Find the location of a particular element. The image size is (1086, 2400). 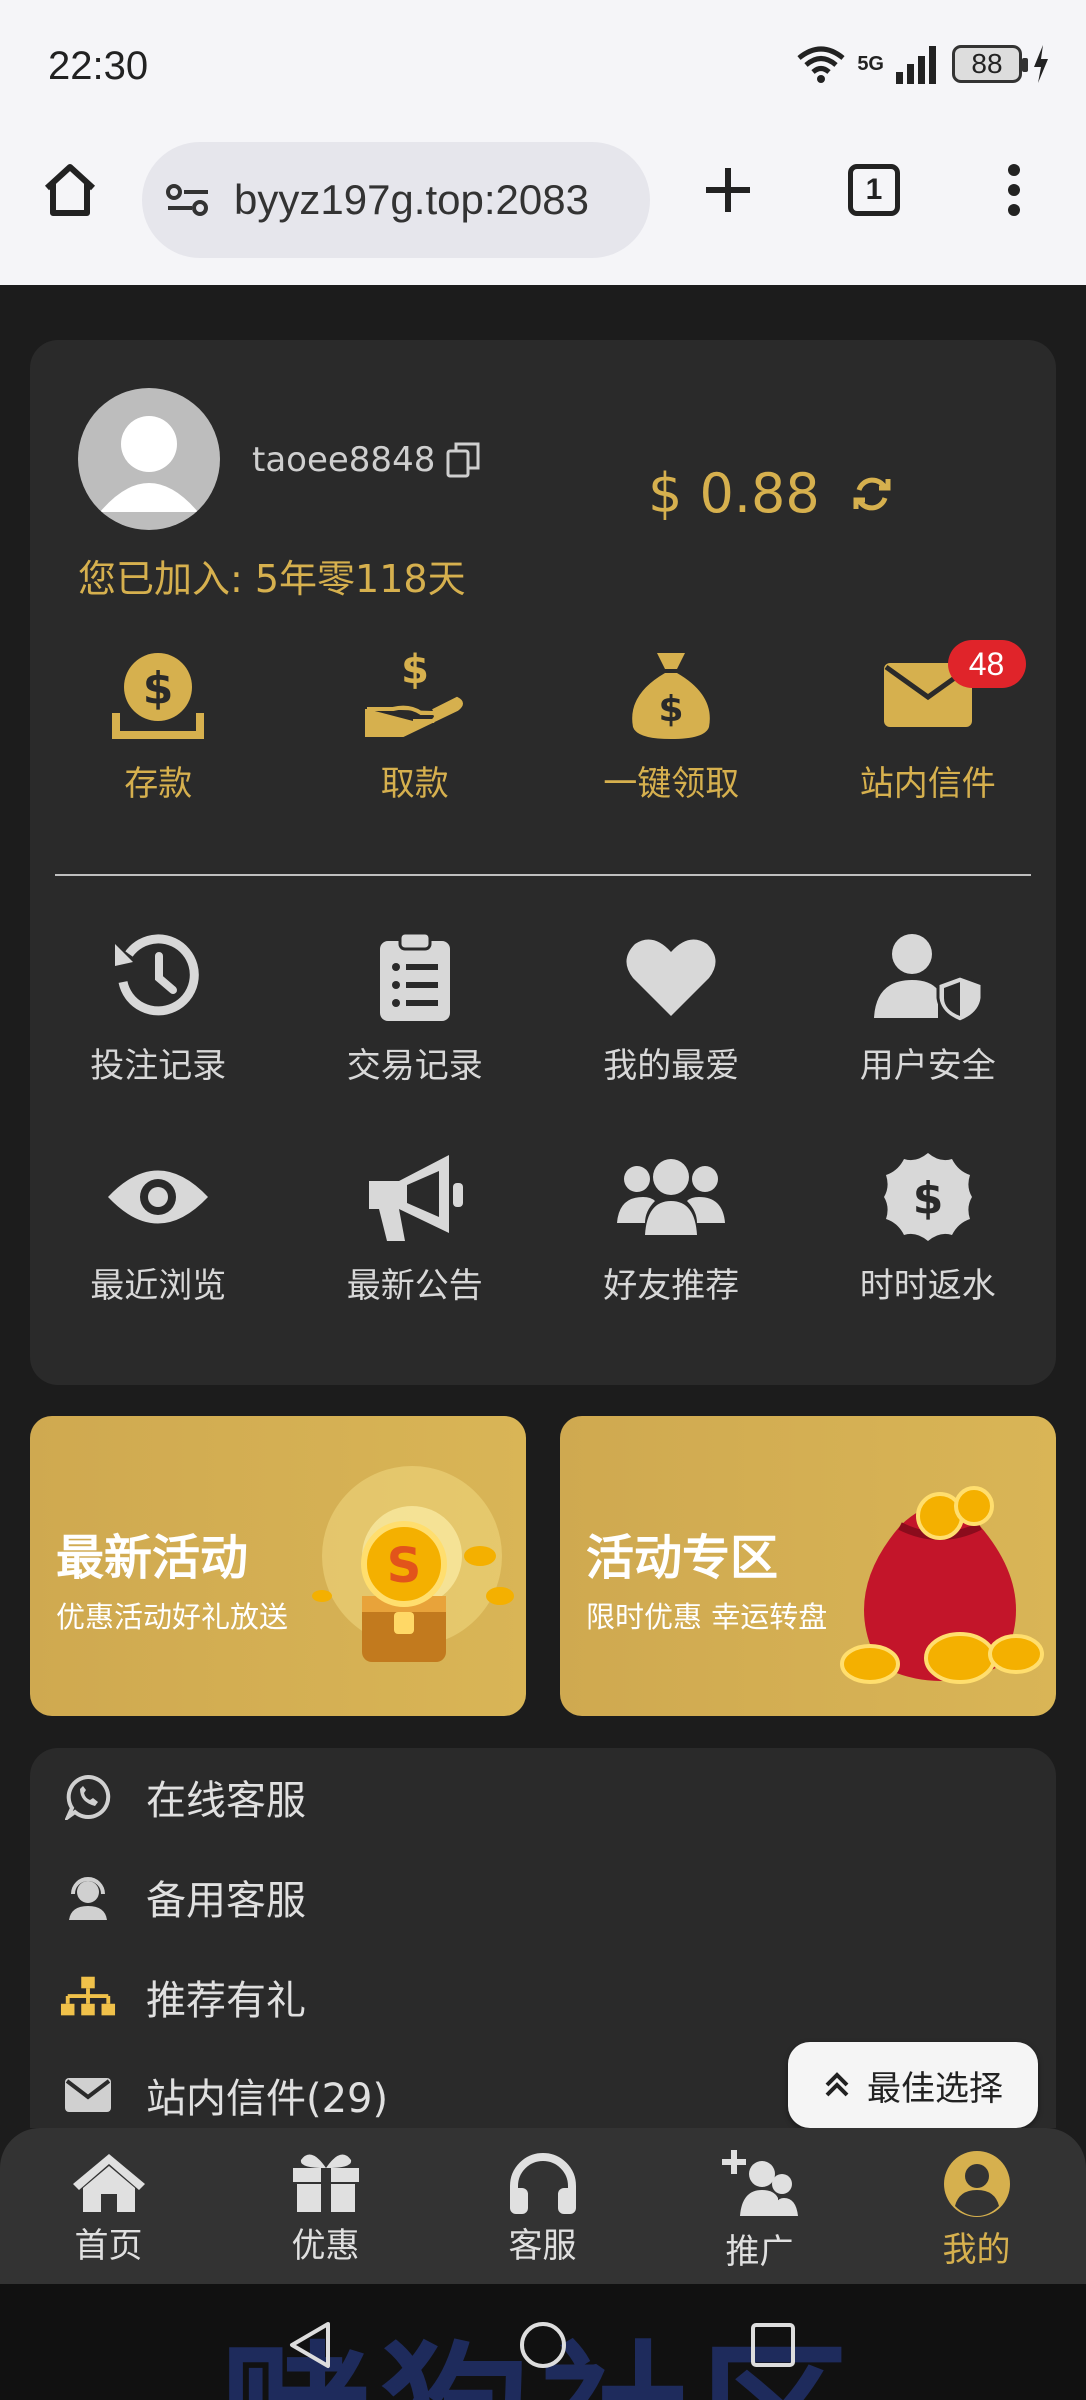

headphones-icon is located at coordinates (542, 2183).